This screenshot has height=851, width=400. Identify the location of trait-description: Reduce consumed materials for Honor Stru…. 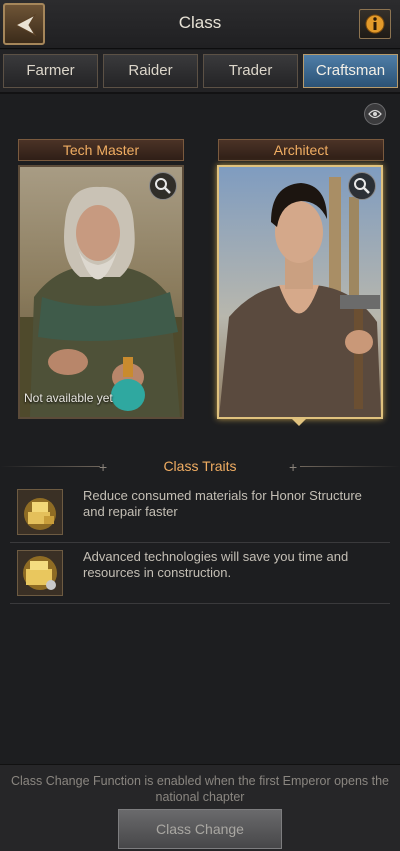
(222, 503).